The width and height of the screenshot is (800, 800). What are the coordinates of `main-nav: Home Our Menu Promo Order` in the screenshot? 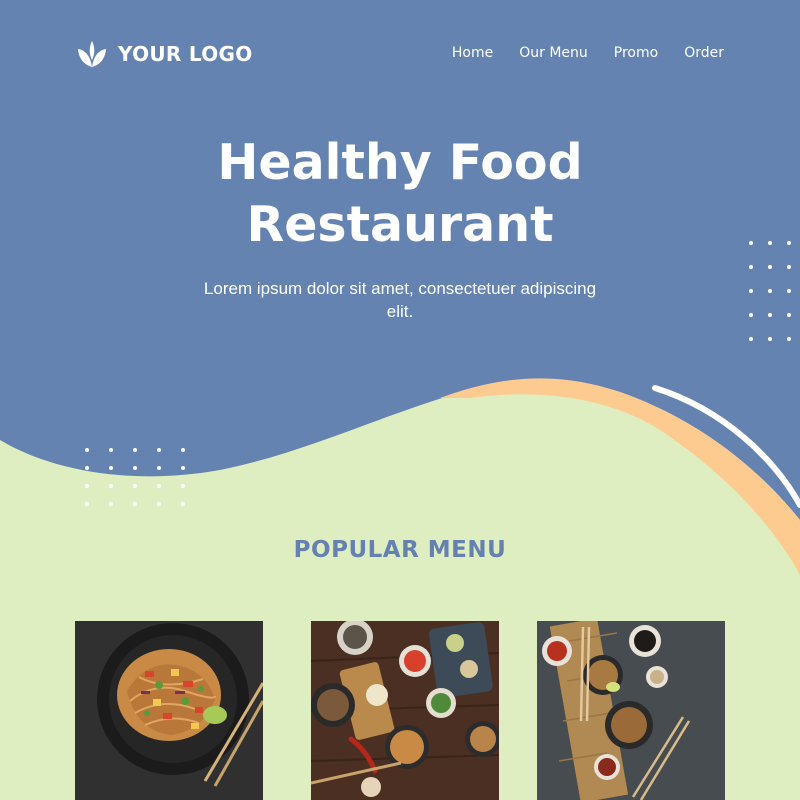 It's located at (588, 53).